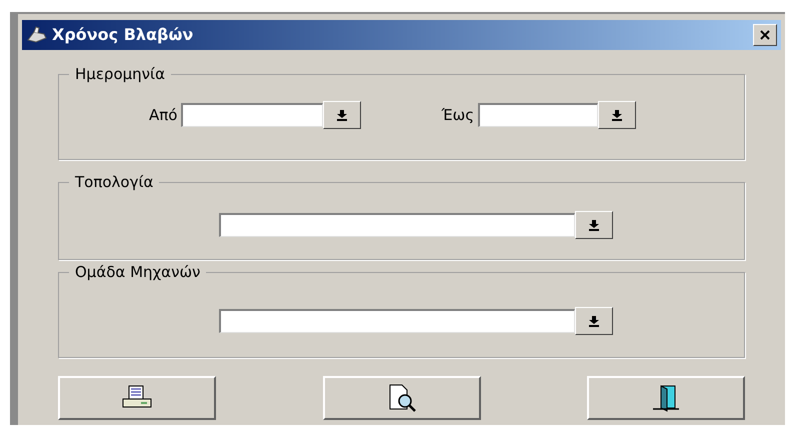 The height and width of the screenshot is (430, 792). What do you see at coordinates (538, 115) in the screenshot?
I see `to-date-field` at bounding box center [538, 115].